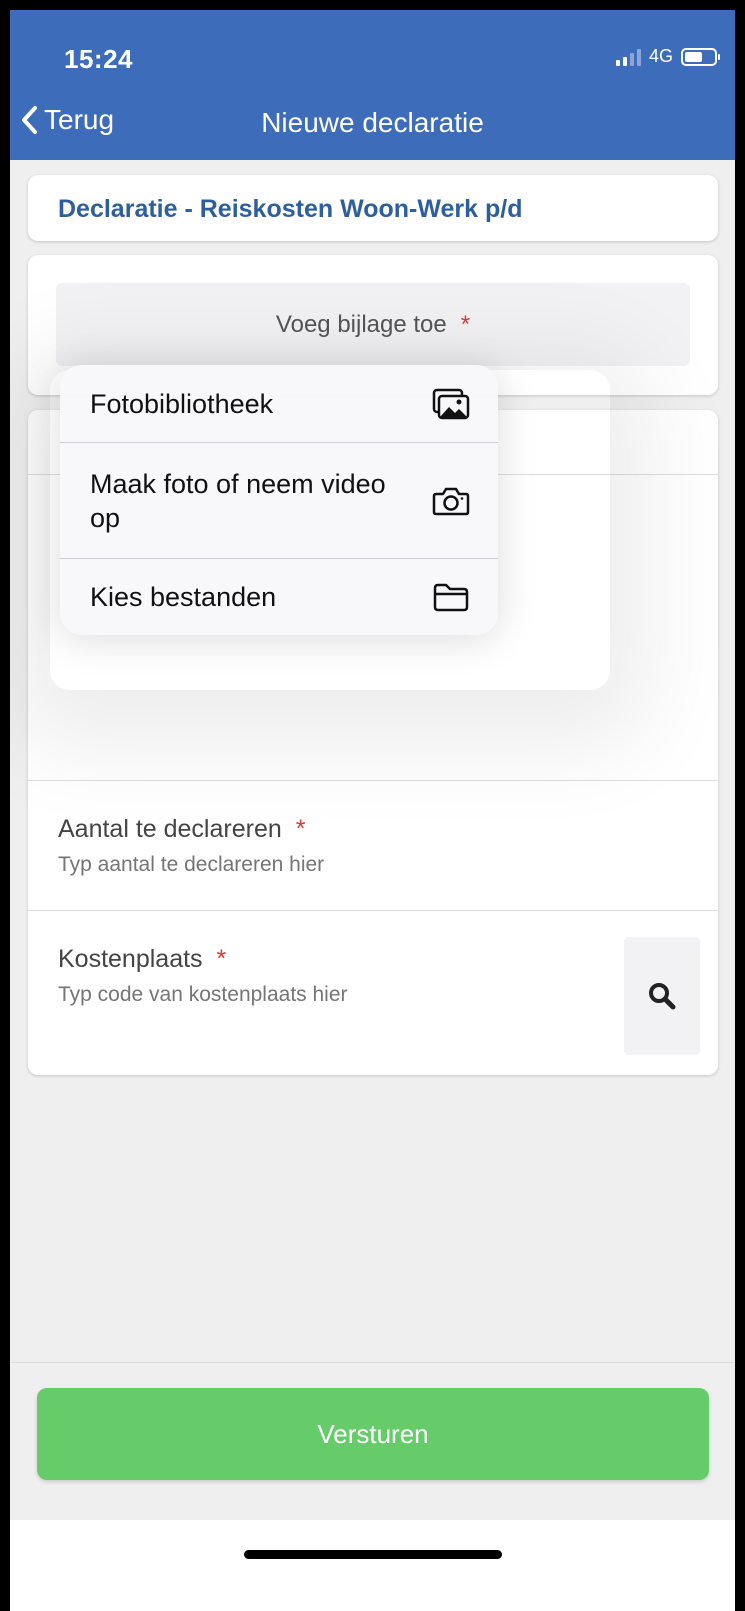 The height and width of the screenshot is (1611, 745). I want to click on search-icon, so click(662, 996).